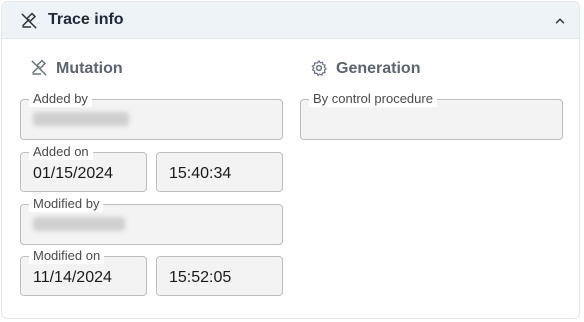  What do you see at coordinates (73, 173) in the screenshot?
I see `added-on-date-value: 01/15/2024` at bounding box center [73, 173].